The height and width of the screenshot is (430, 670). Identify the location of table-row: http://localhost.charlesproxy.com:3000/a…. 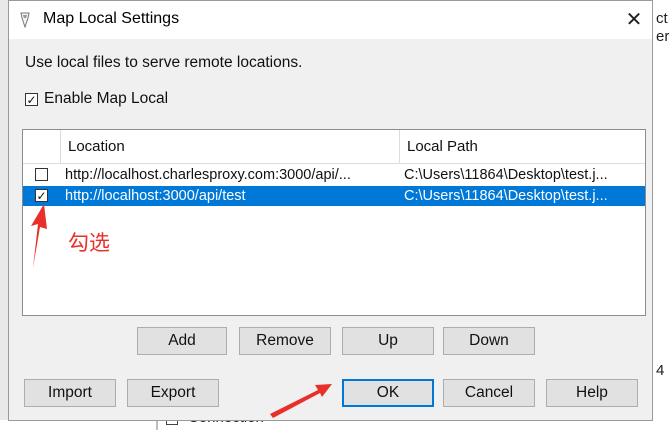
(334, 175).